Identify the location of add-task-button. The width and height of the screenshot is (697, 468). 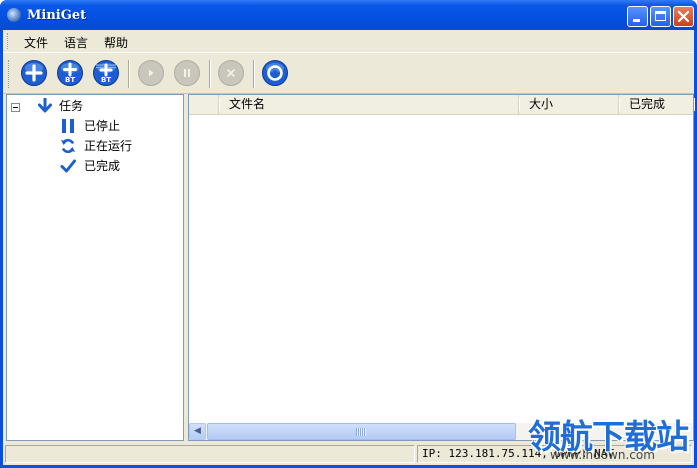
(34, 73).